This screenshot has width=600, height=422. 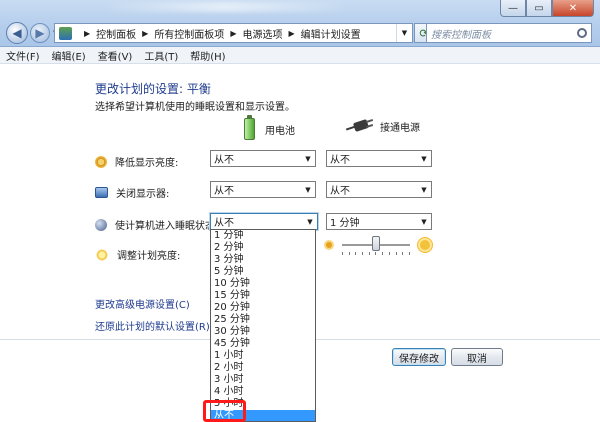 What do you see at coordinates (224, 223) in the screenshot?
I see `sleep-battery-value: 从不` at bounding box center [224, 223].